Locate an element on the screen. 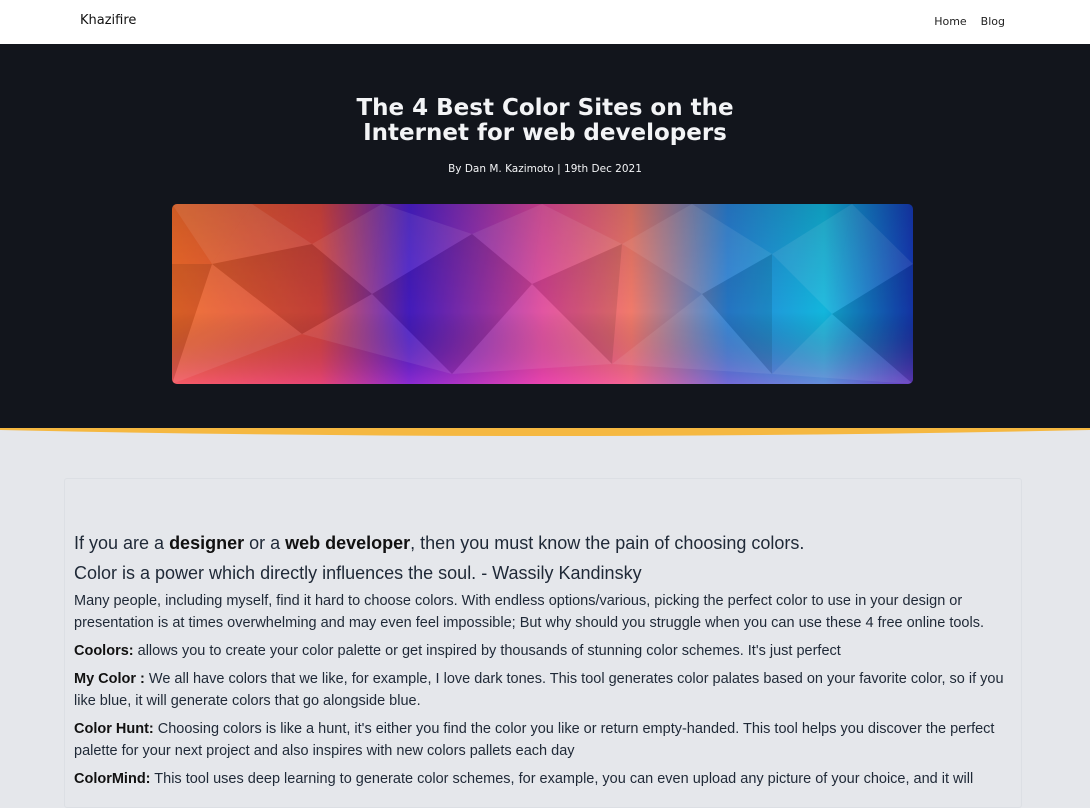 Image resolution: width=1090 pixels, height=808 pixels. intro-text: If you are a is located at coordinates (122, 543).